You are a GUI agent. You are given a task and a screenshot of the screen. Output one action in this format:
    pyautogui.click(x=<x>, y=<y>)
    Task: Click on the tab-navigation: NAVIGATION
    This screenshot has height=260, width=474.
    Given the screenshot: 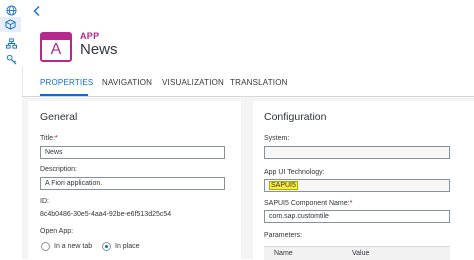 What is the action you would take?
    pyautogui.click(x=127, y=82)
    